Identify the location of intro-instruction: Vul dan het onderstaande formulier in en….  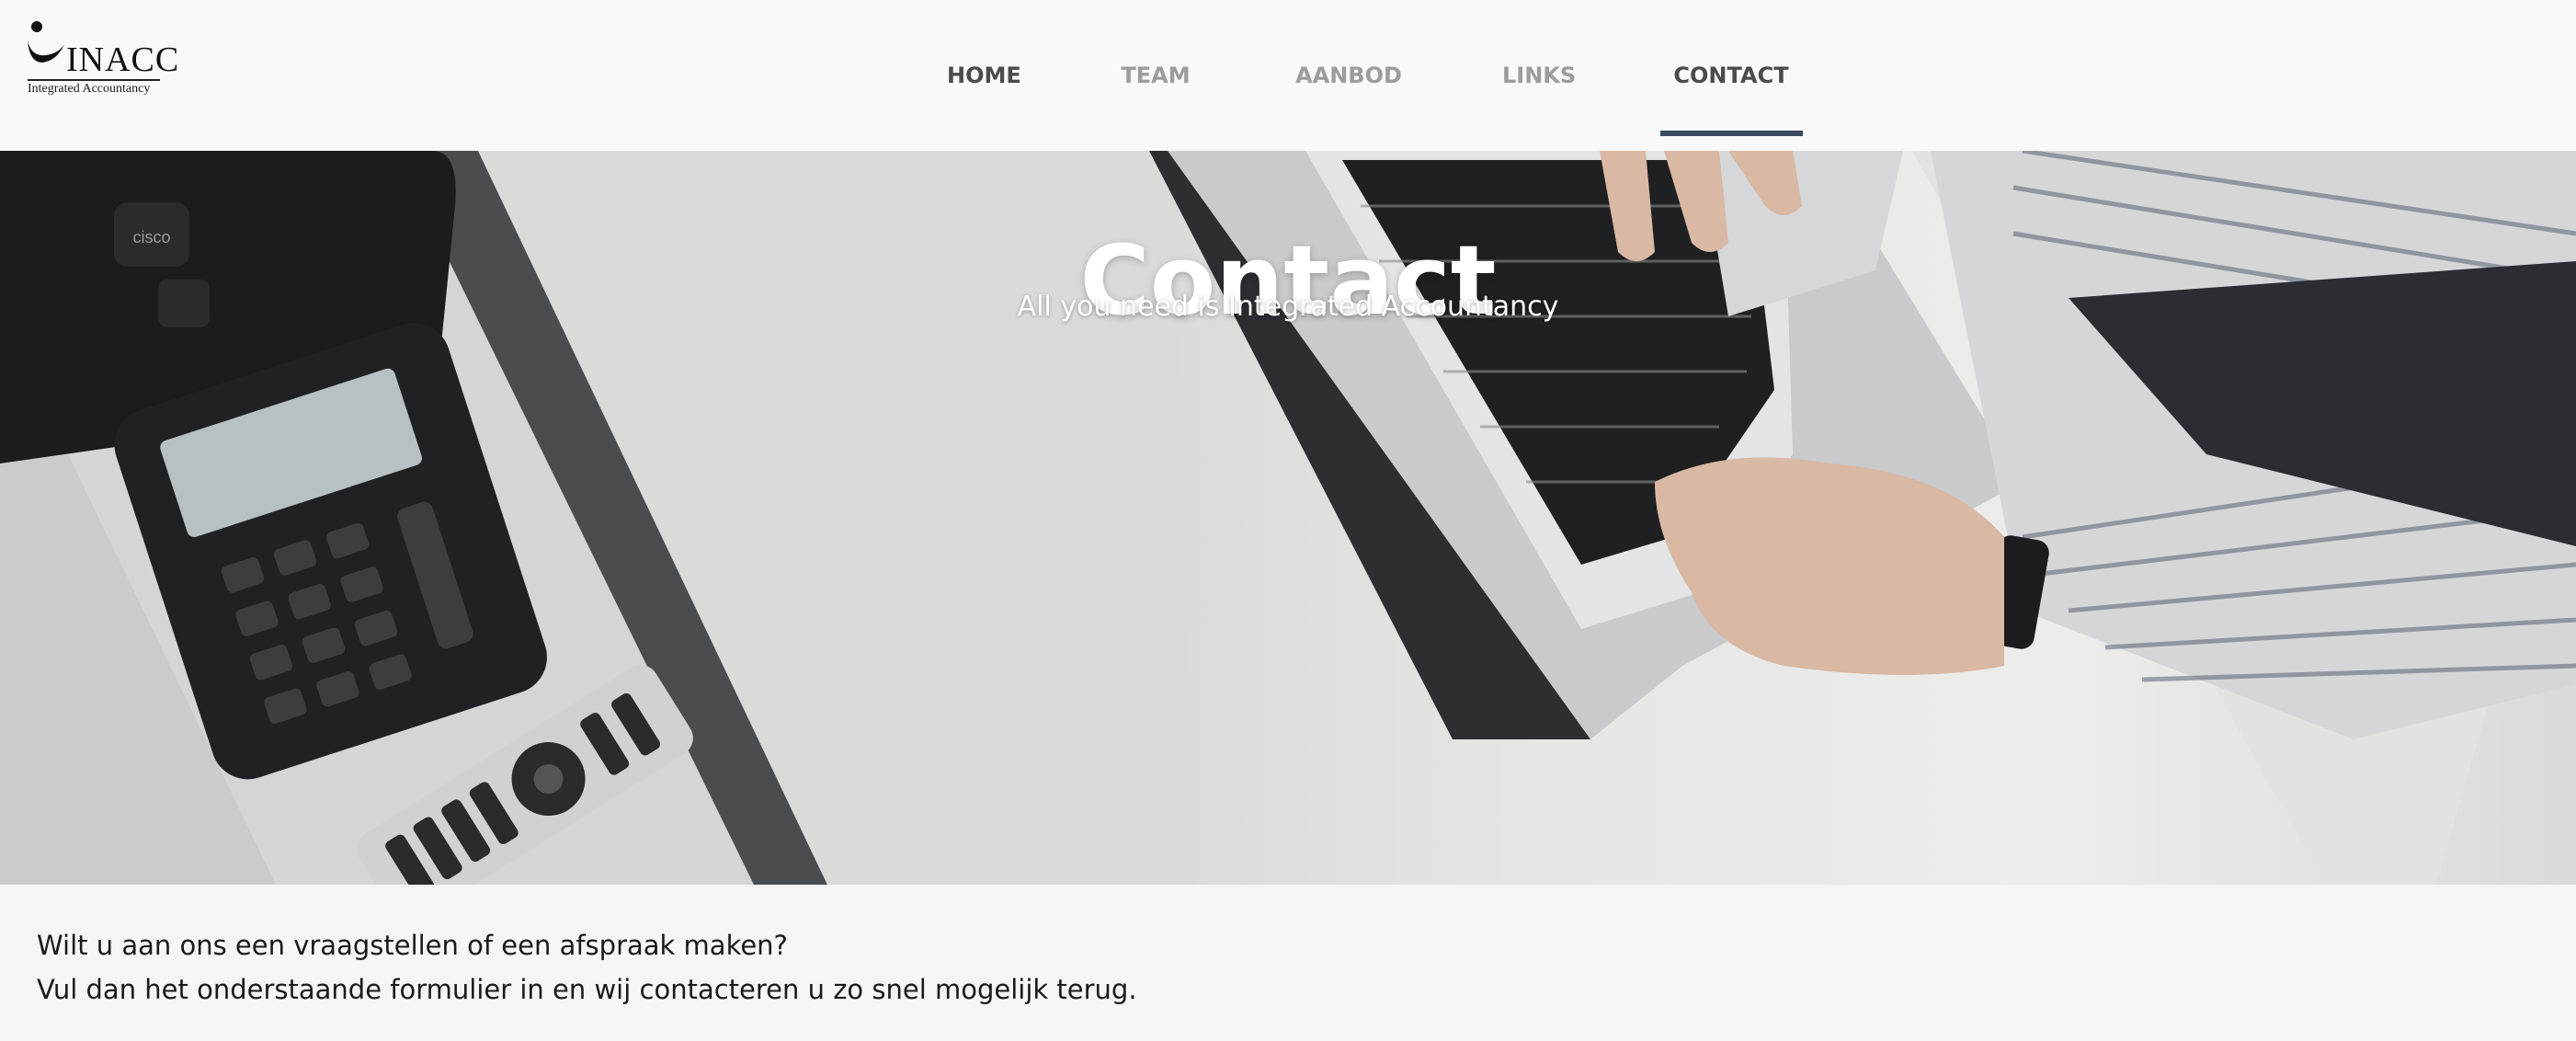
(587, 989).